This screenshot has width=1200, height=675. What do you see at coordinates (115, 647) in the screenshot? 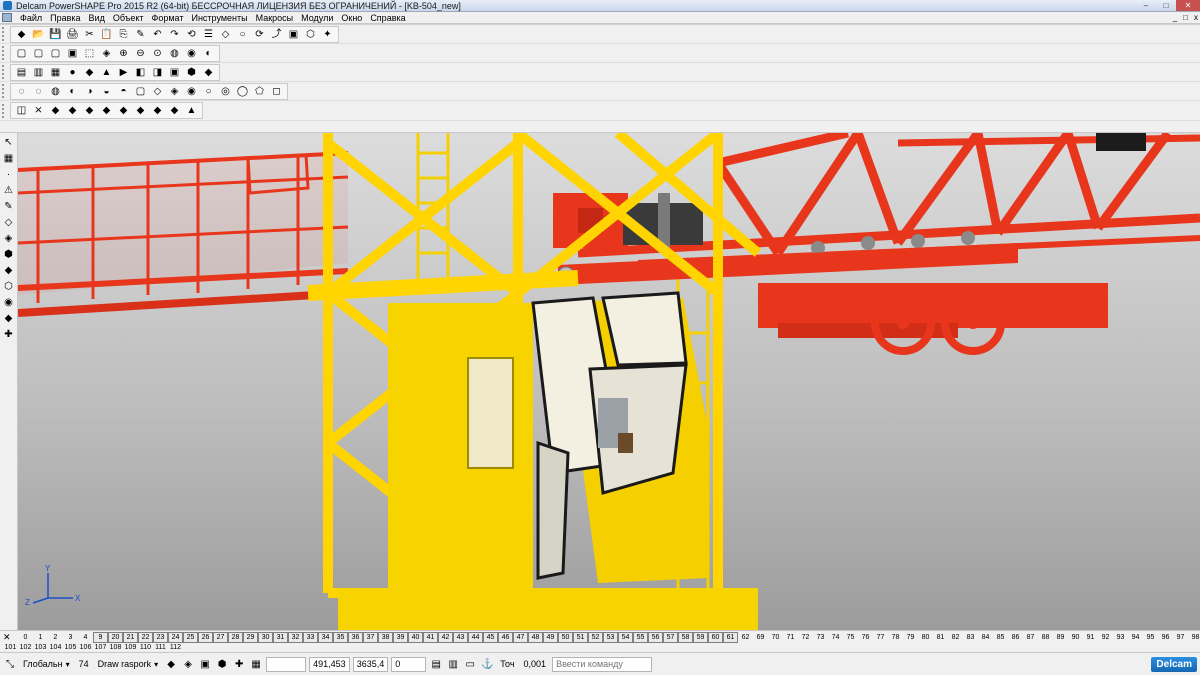
I see `level-108: 108` at bounding box center [115, 647].